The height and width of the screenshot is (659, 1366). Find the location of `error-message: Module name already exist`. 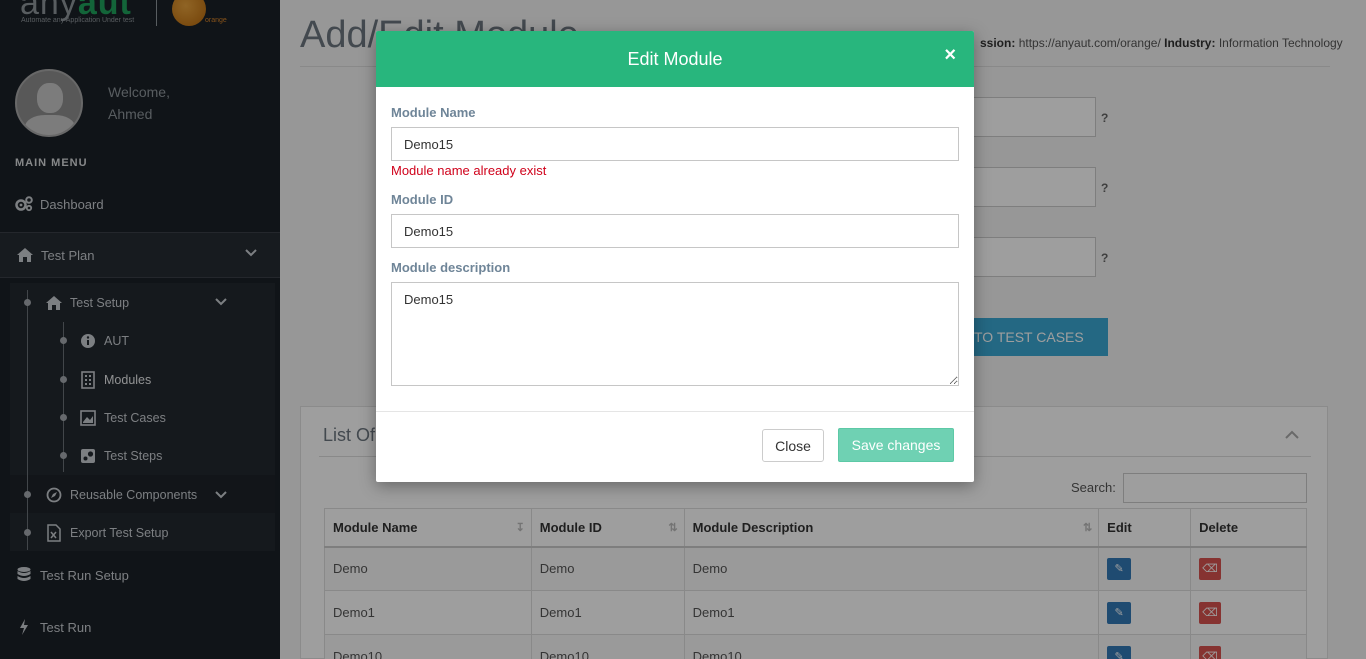

error-message: Module name already exist is located at coordinates (469, 170).